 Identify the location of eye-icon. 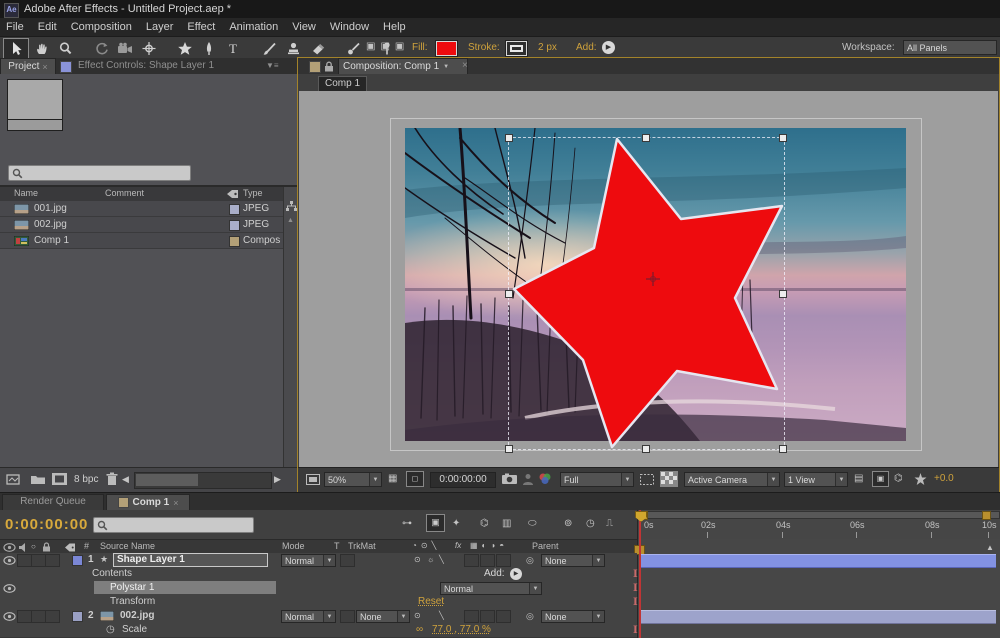
(9, 616).